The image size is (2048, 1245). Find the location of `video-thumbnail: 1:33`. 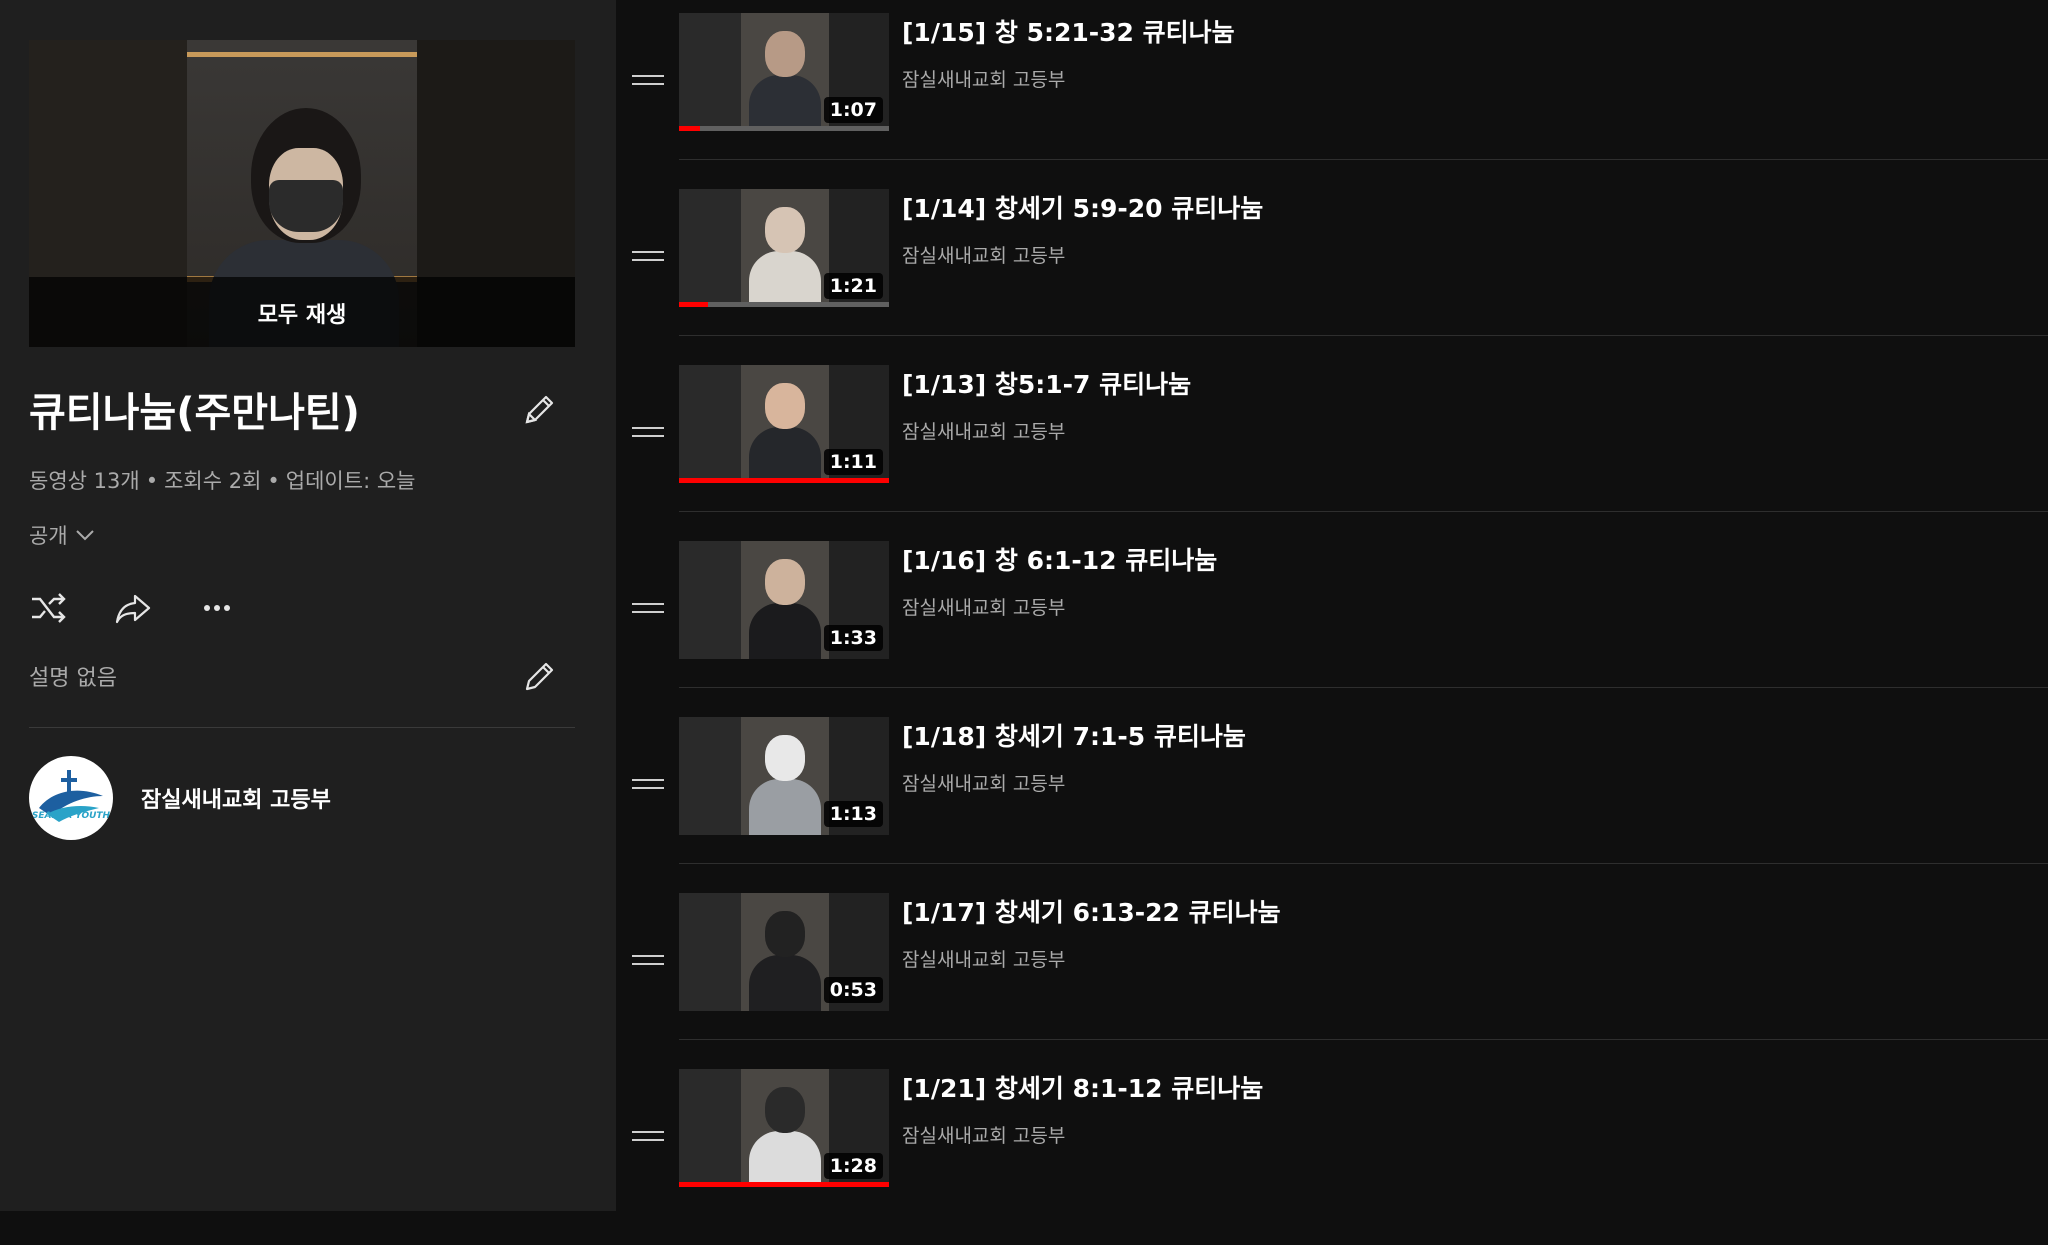

video-thumbnail: 1:33 is located at coordinates (784, 600).